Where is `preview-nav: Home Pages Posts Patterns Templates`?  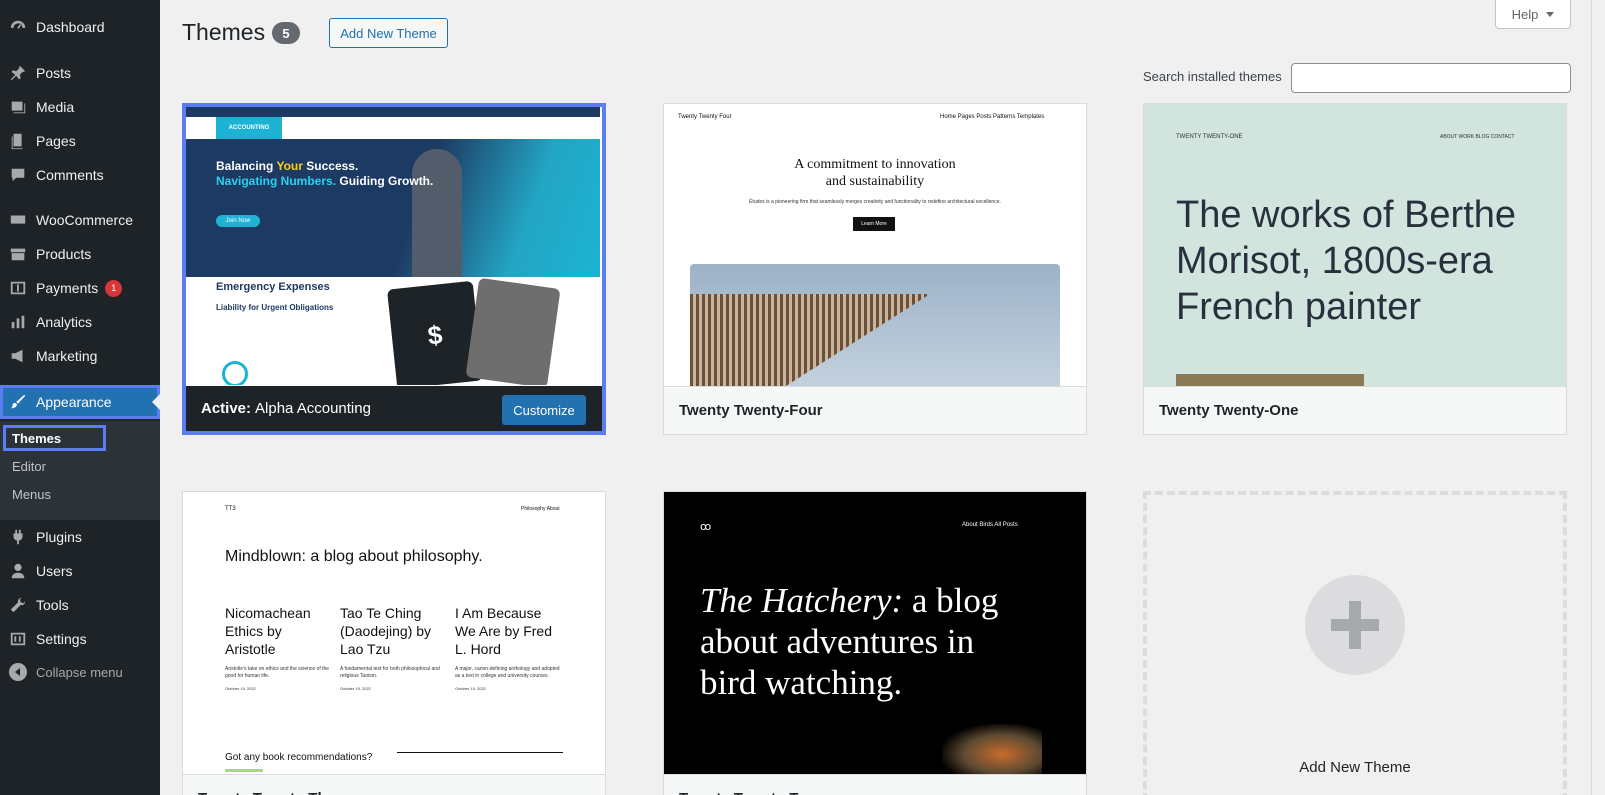
preview-nav: Home Pages Posts Patterns Templates is located at coordinates (992, 117).